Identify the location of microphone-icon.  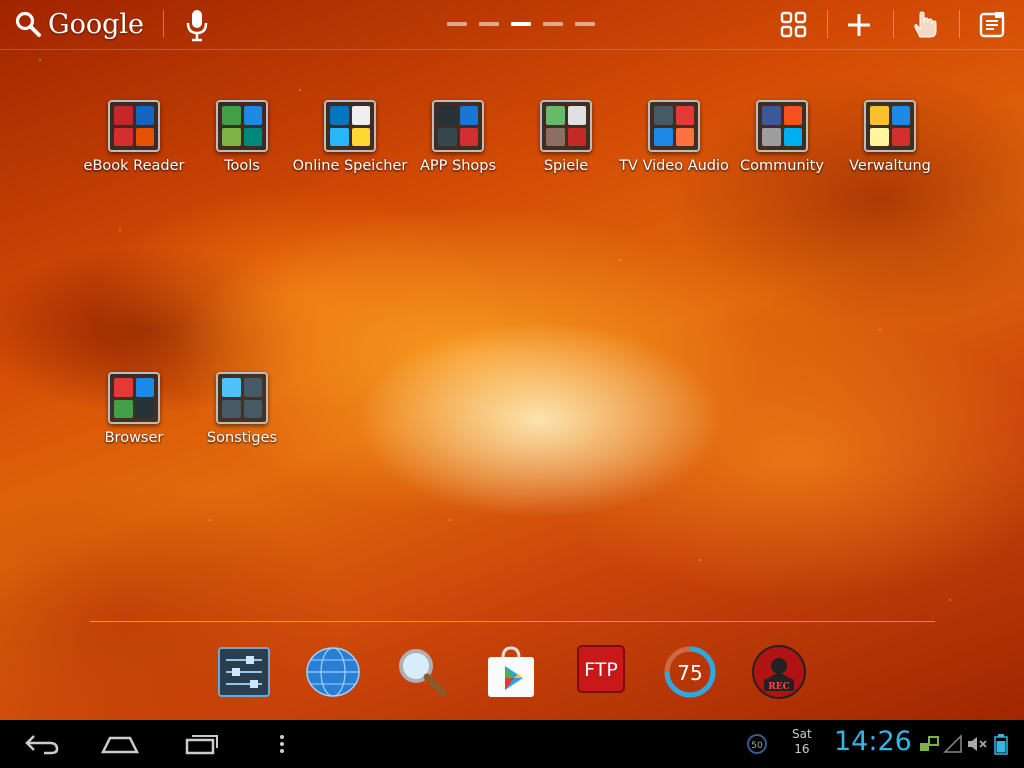
(197, 26).